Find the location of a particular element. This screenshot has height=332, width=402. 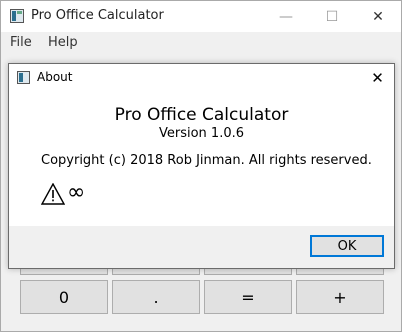

ok-button: OK is located at coordinates (347, 246).